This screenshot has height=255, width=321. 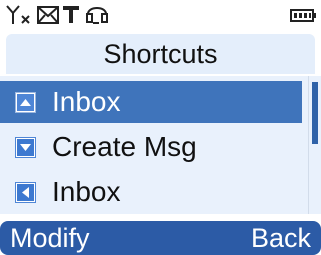 I want to click on modify-softkey: Modify, so click(x=50, y=238).